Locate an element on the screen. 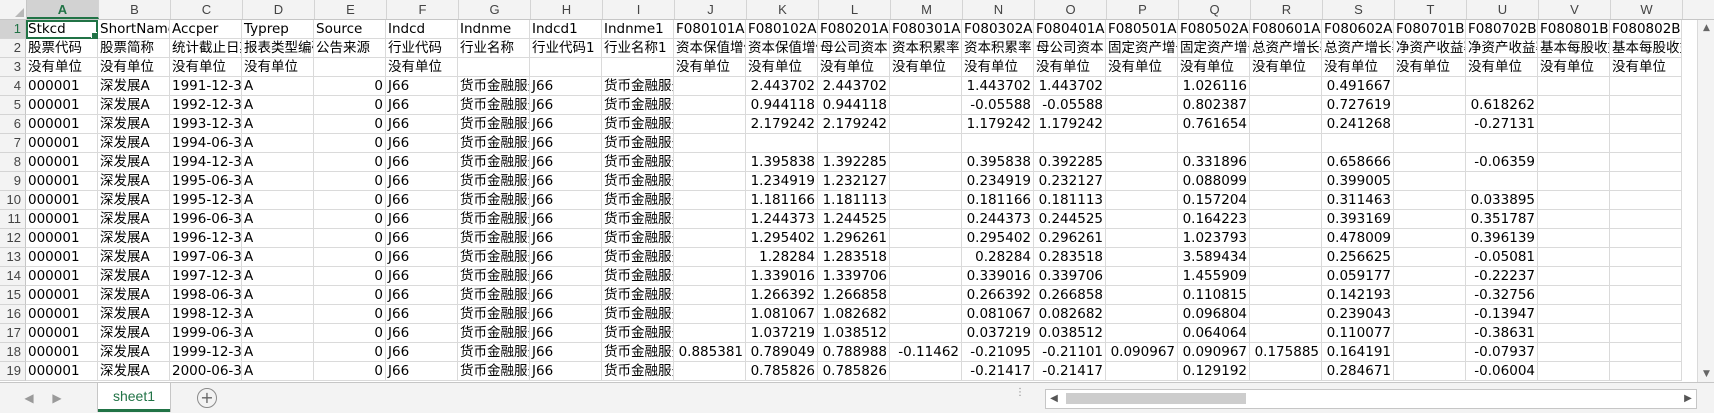  cell: F080502A is located at coordinates (1214, 29).